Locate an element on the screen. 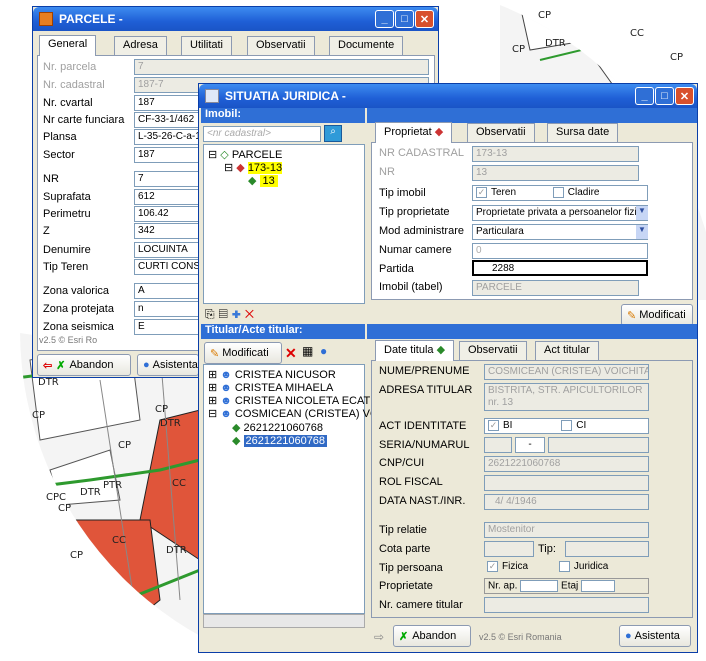 This screenshot has height=661, width=706. parcele-field-label: Nr carte funciara is located at coordinates (84, 120).